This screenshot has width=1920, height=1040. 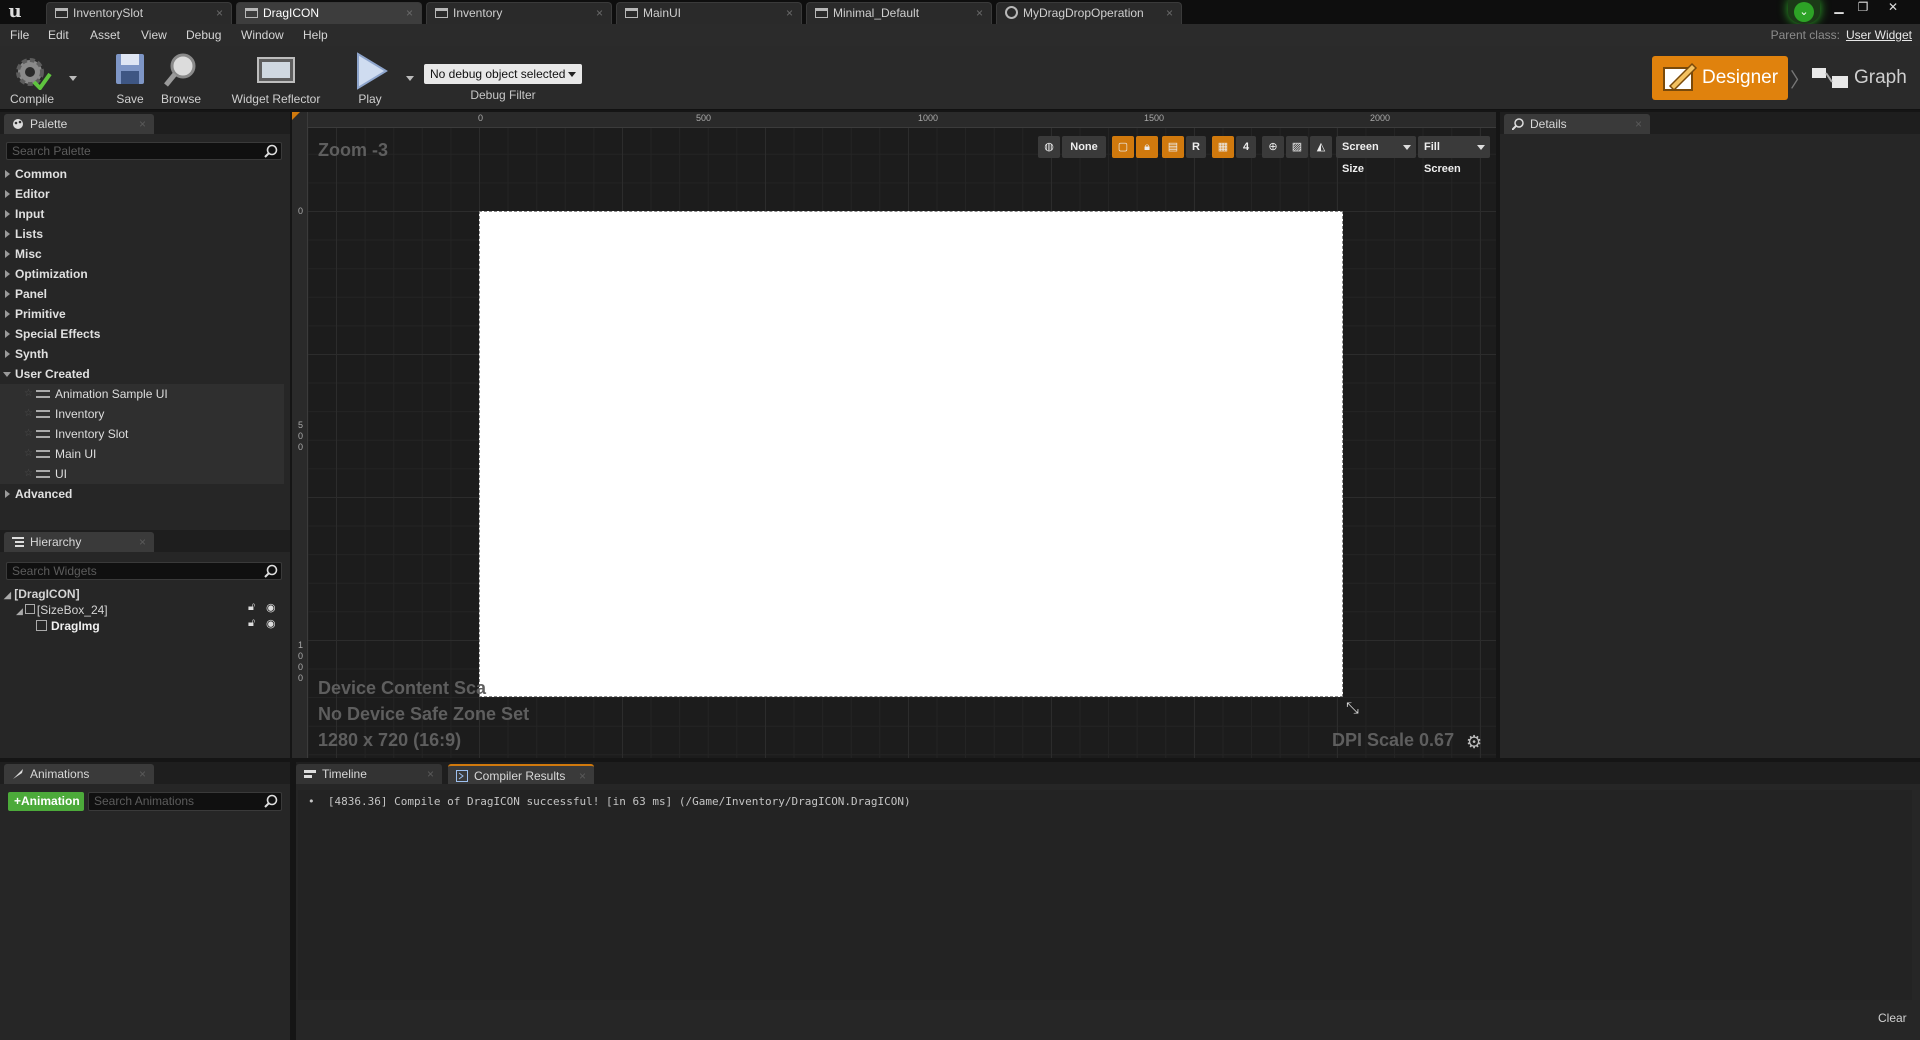 What do you see at coordinates (1173, 147) in the screenshot?
I see `respect-locks-icon: ▤` at bounding box center [1173, 147].